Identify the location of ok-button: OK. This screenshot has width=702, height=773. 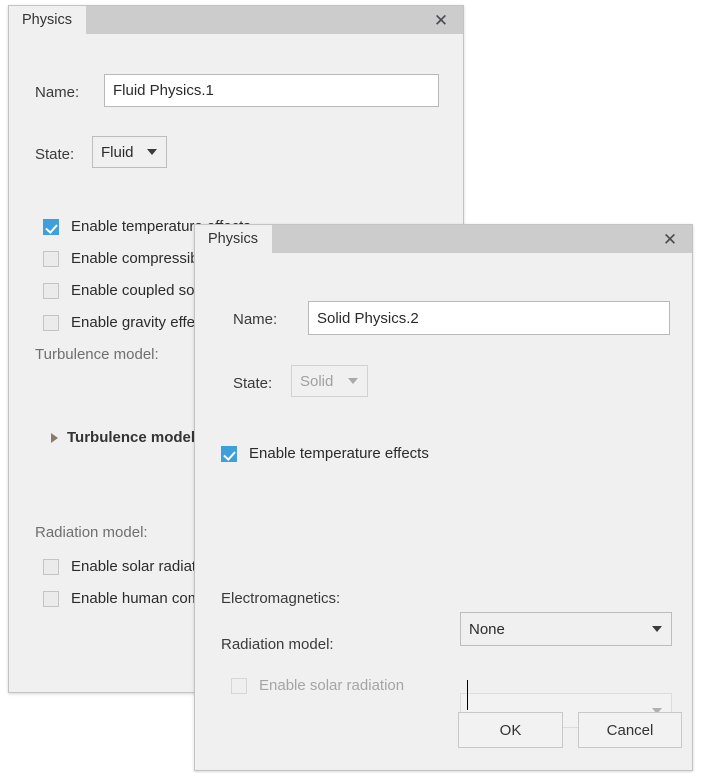
(510, 730).